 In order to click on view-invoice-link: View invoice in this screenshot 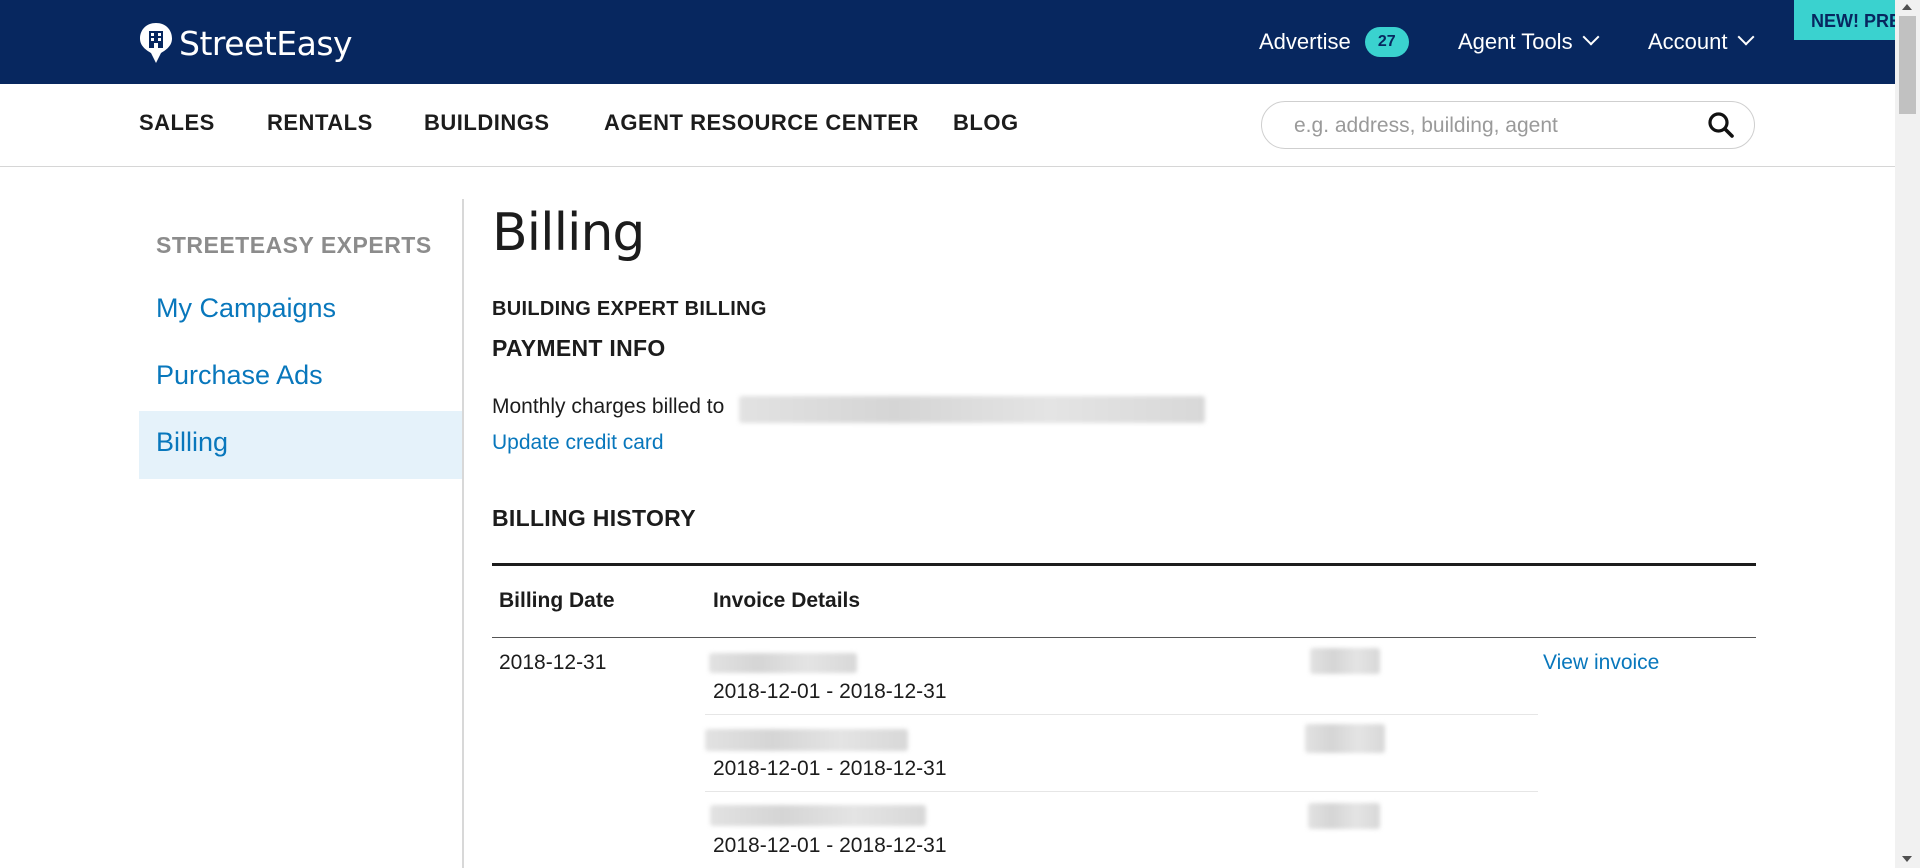, I will do `click(1601, 663)`.